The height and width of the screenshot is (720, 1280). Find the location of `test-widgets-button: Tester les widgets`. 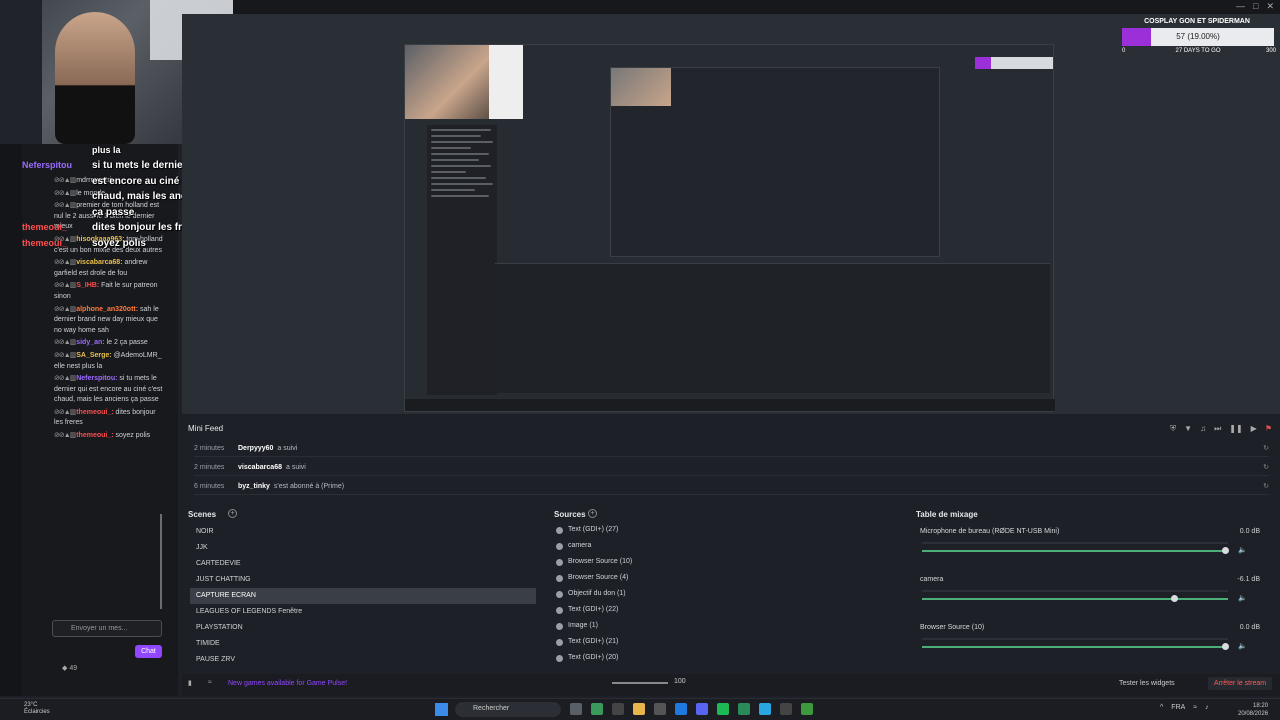

test-widgets-button: Tester les widgets is located at coordinates (1147, 683).